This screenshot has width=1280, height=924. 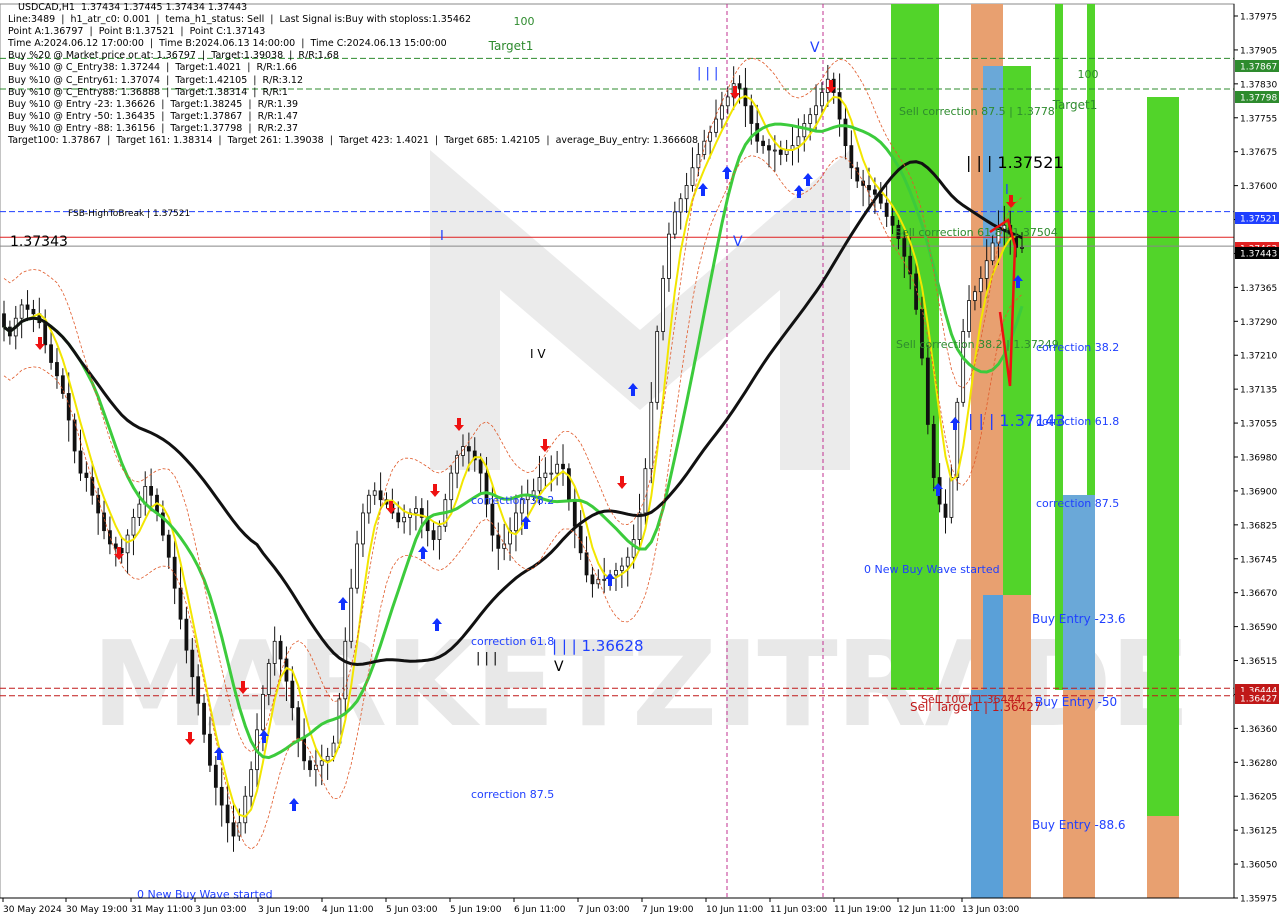 What do you see at coordinates (1258, 628) in the screenshot?
I see `price-tick-label: 1.36590` at bounding box center [1258, 628].